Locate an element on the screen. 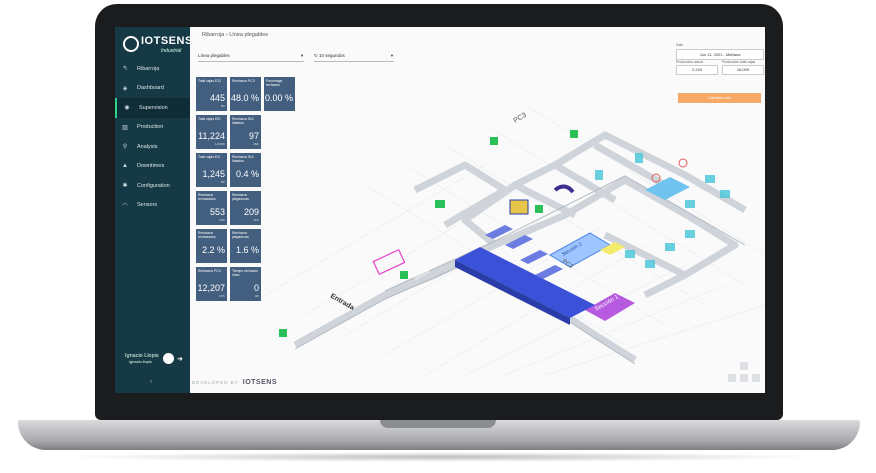 This screenshot has width=876, height=473. sidebar-item-label: Production is located at coordinates (150, 127).